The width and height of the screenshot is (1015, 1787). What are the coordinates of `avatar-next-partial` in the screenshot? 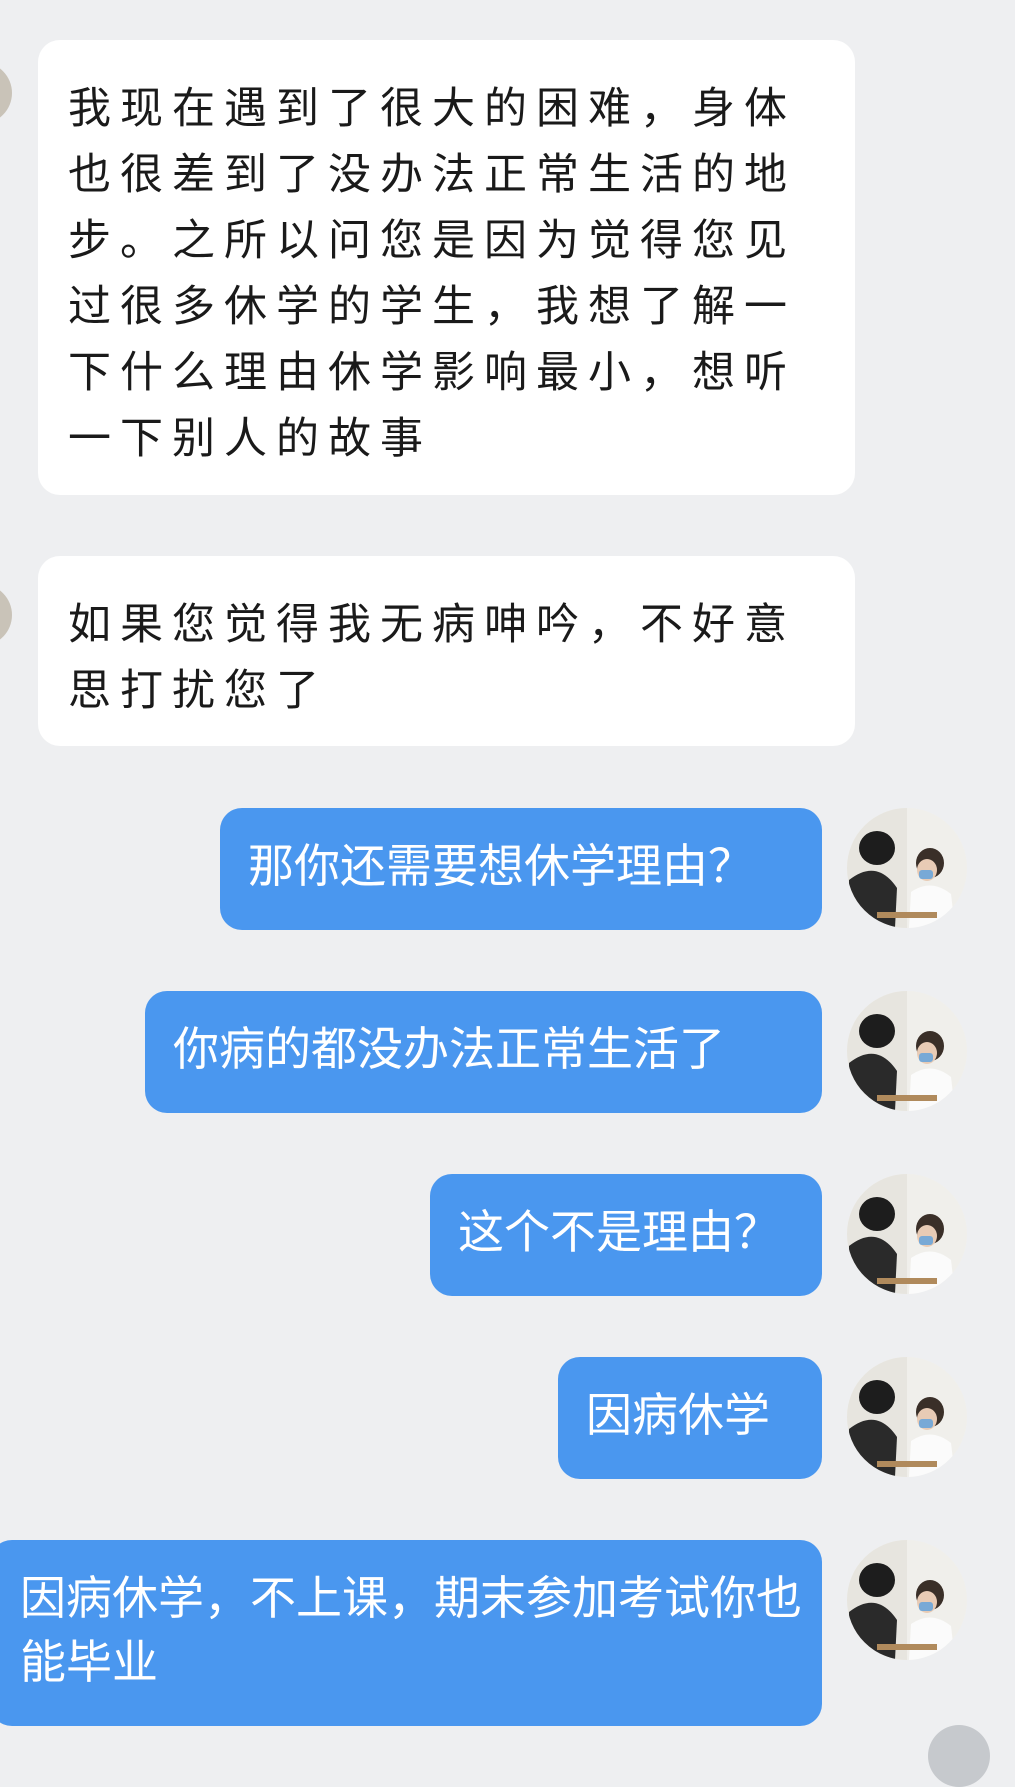 It's located at (959, 1756).